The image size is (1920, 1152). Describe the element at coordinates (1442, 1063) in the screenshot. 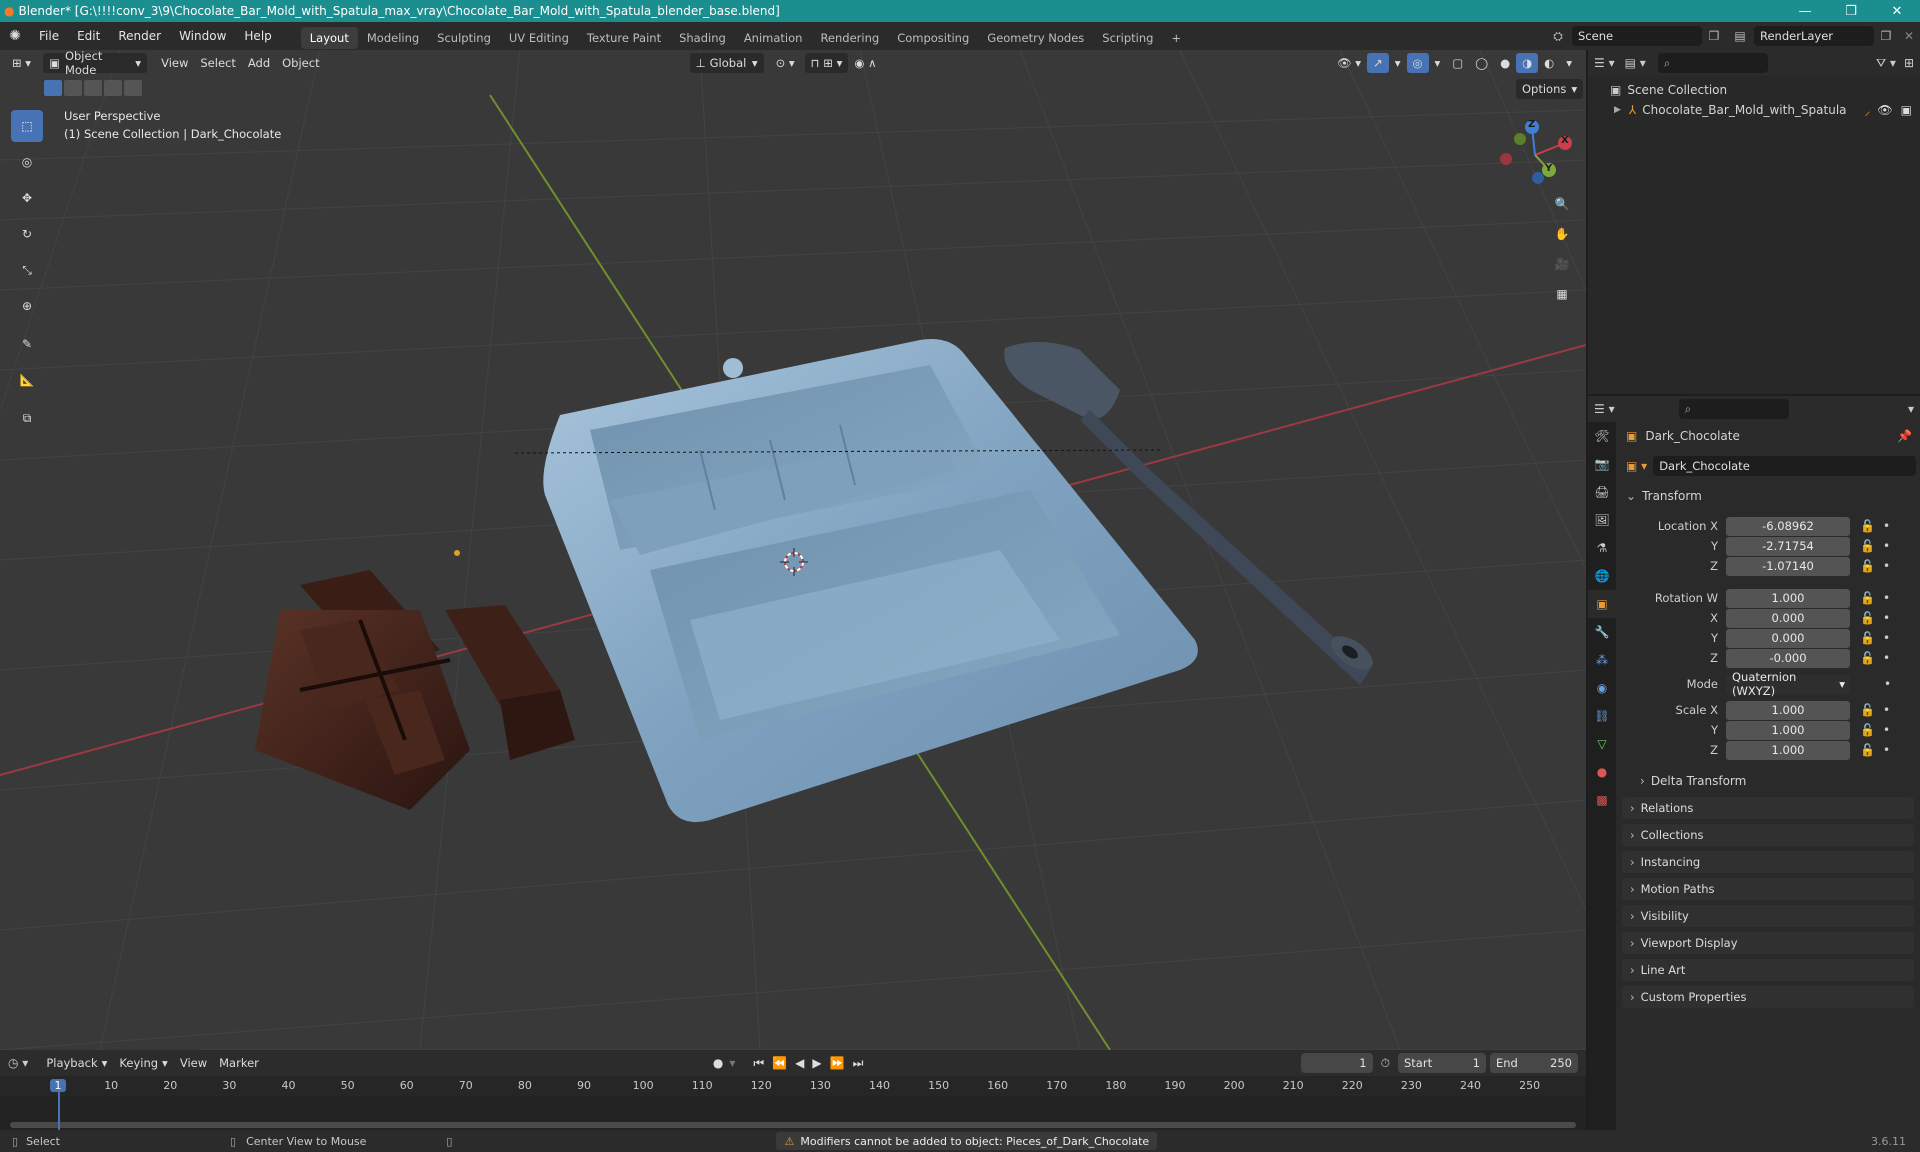

I see `start-frame-field: Start 1` at that location.